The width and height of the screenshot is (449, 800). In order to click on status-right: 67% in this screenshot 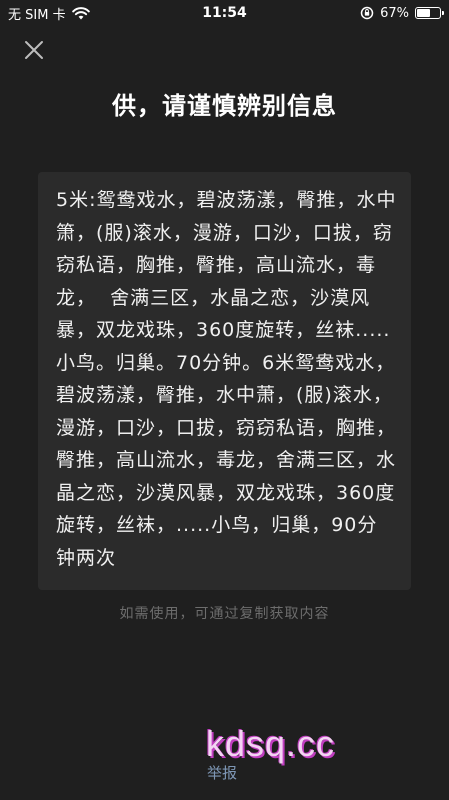, I will do `click(402, 13)`.